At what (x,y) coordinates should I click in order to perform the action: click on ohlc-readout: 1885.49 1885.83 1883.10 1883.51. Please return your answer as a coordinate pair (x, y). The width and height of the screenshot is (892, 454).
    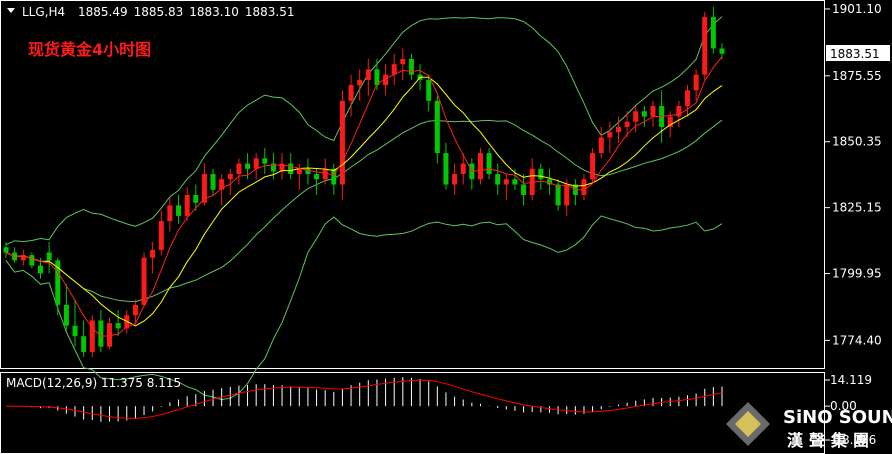
    Looking at the image, I should click on (186, 12).